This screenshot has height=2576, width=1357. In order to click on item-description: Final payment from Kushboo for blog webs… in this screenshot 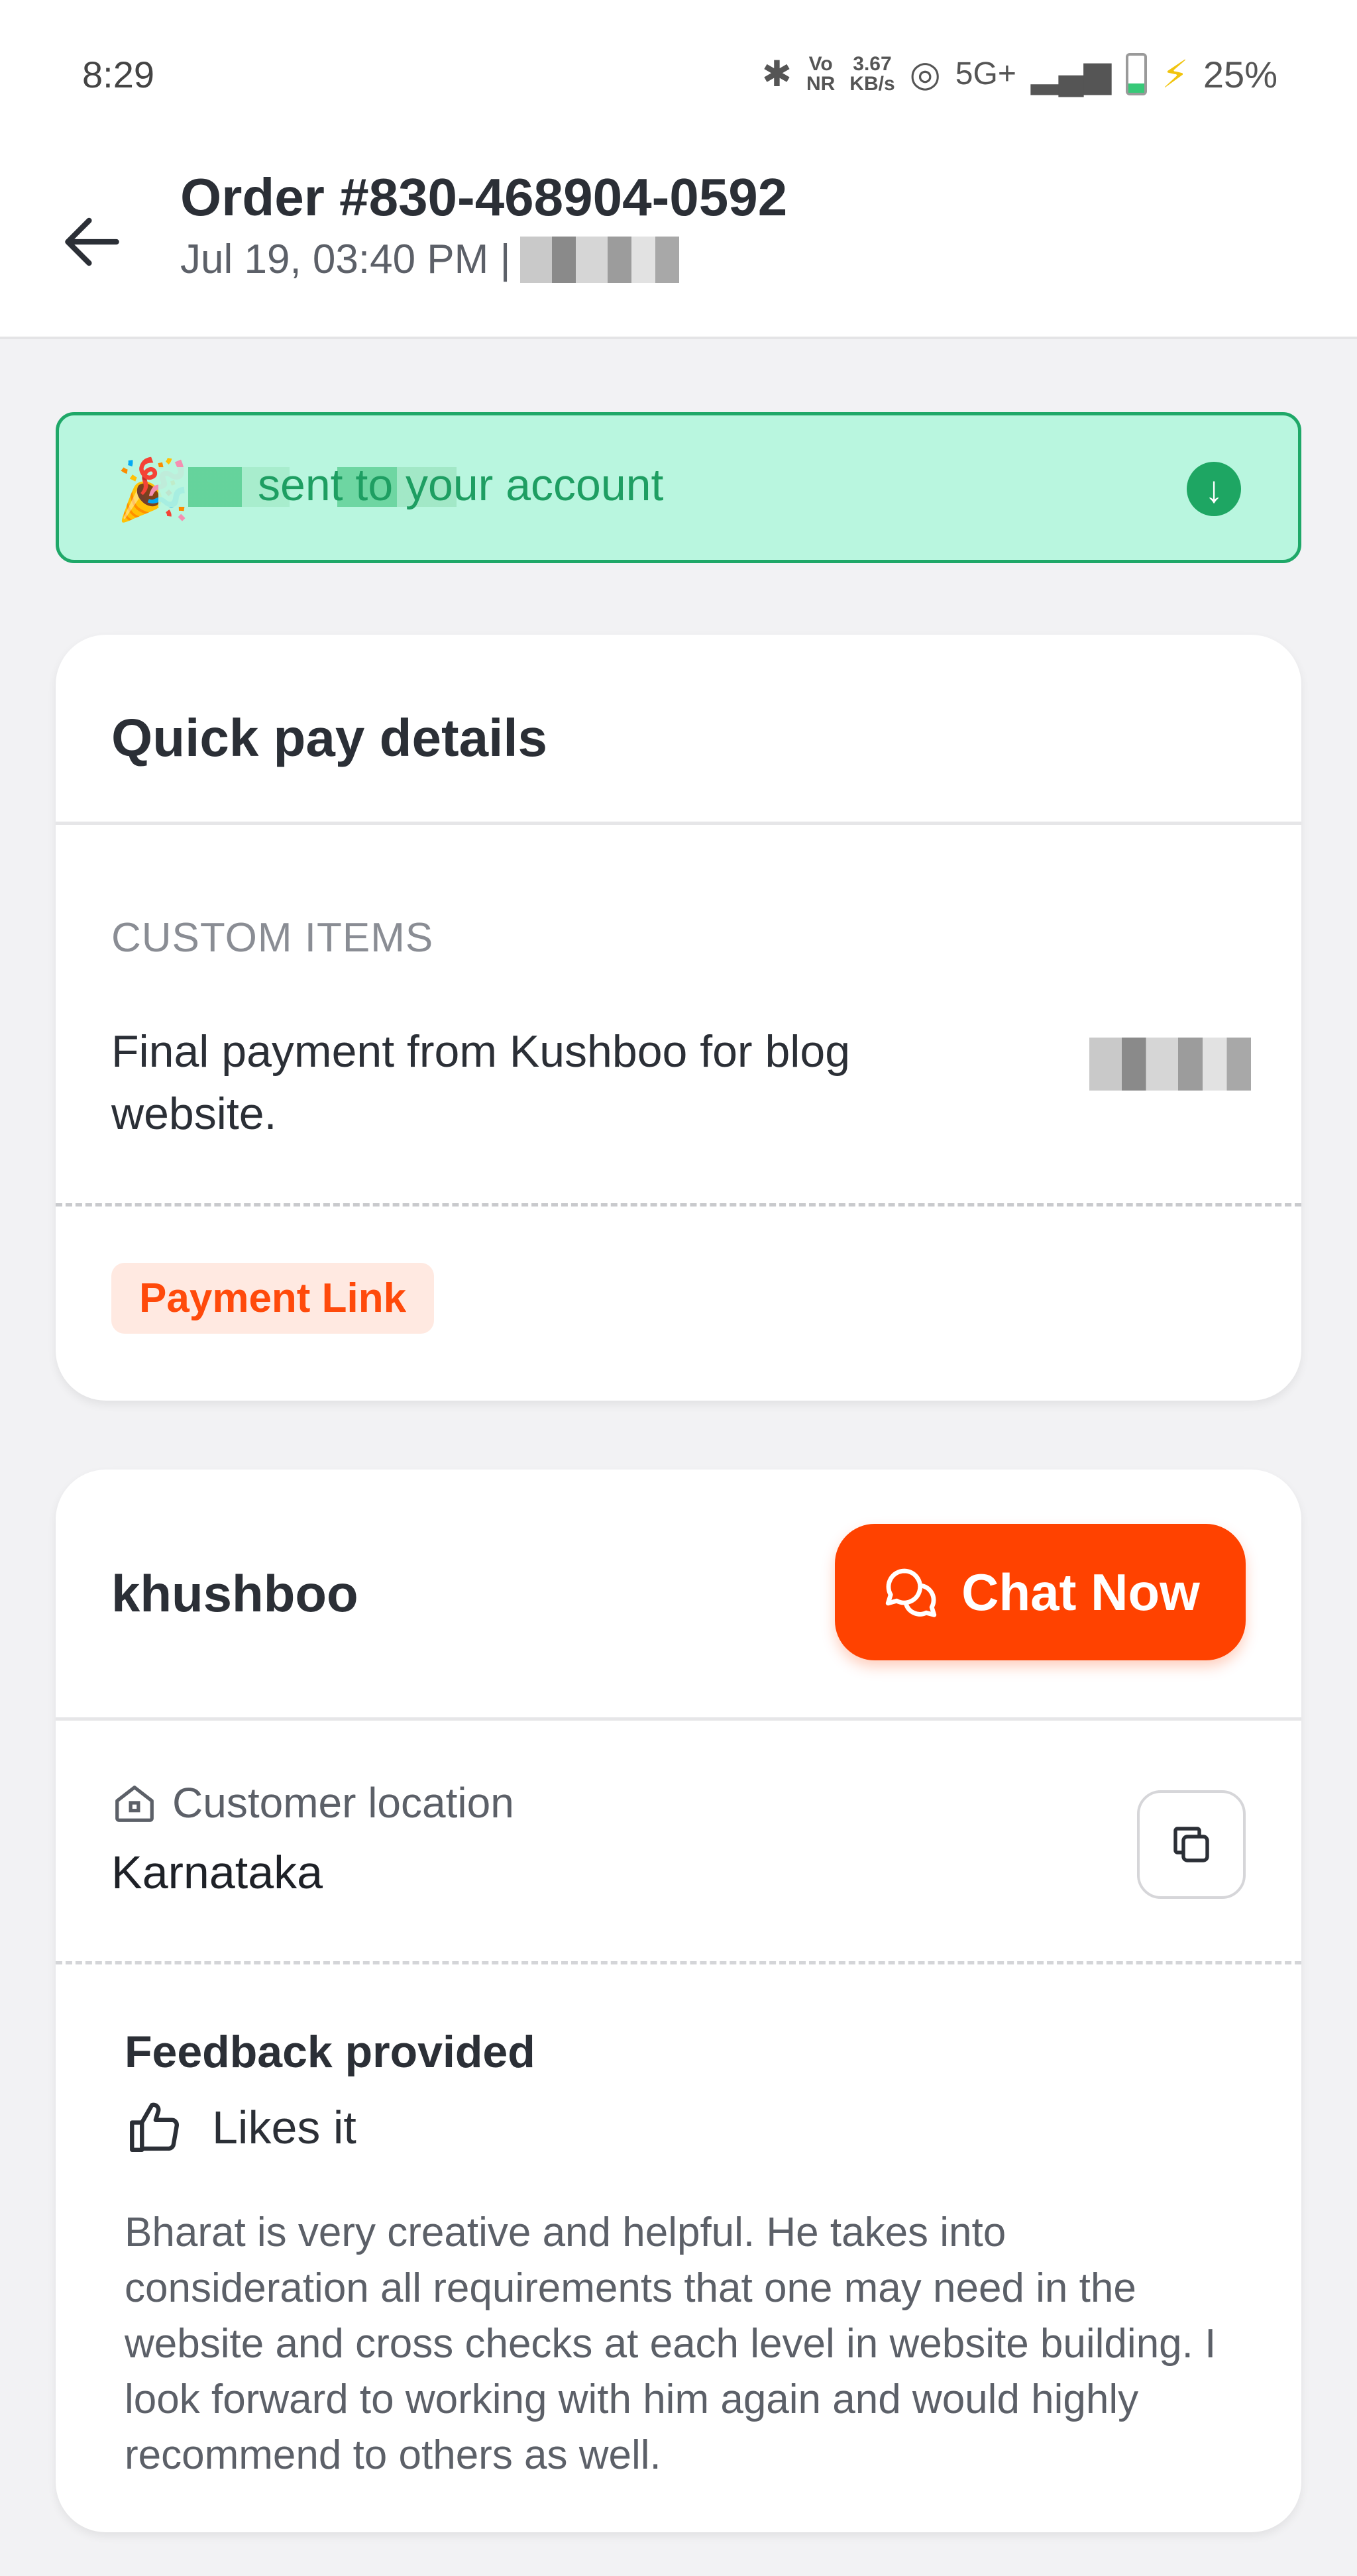, I will do `click(481, 1082)`.